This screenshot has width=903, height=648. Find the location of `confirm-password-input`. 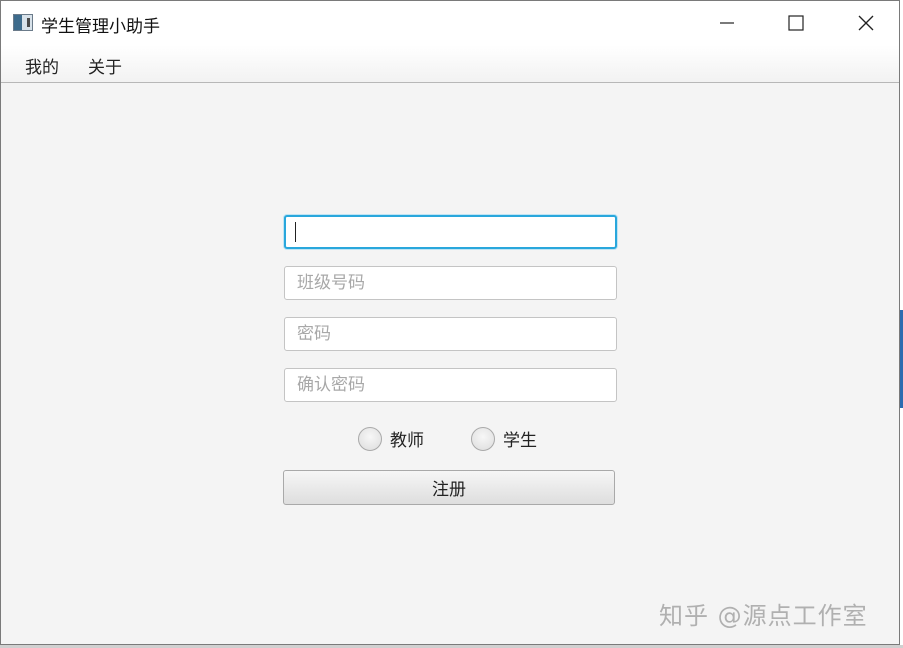

confirm-password-input is located at coordinates (450, 385).